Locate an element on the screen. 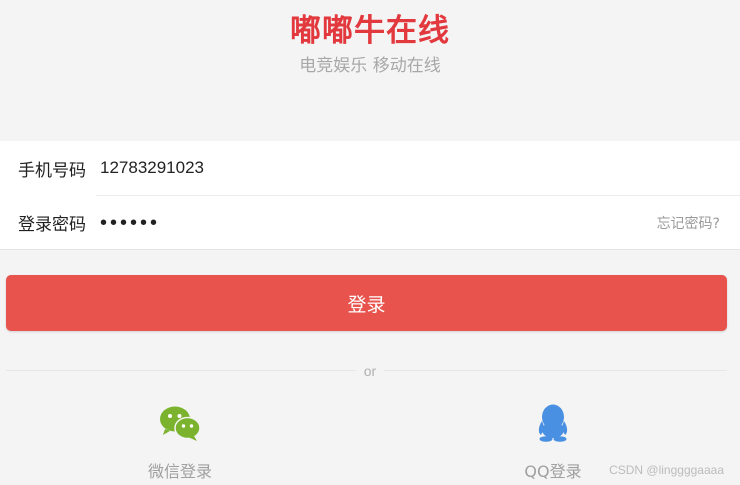  or-separator: or is located at coordinates (370, 370).